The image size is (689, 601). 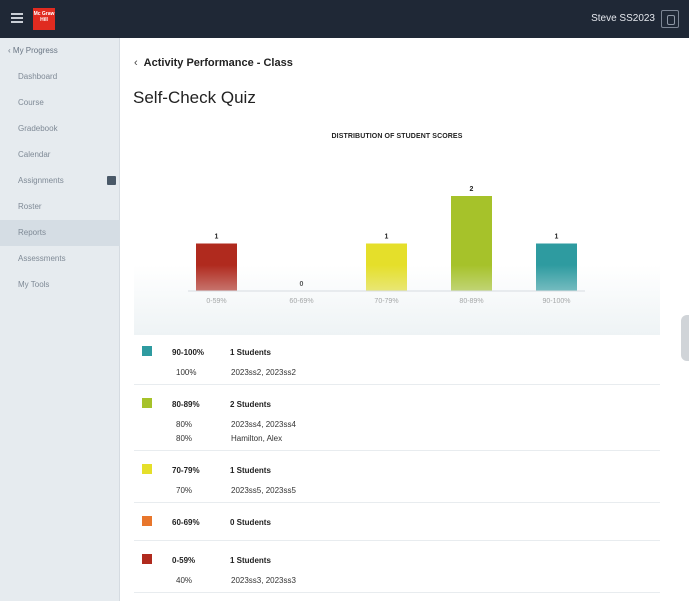 What do you see at coordinates (397, 350) in the screenshot?
I see `score-range-group: 90-100% 1 Students` at bounding box center [397, 350].